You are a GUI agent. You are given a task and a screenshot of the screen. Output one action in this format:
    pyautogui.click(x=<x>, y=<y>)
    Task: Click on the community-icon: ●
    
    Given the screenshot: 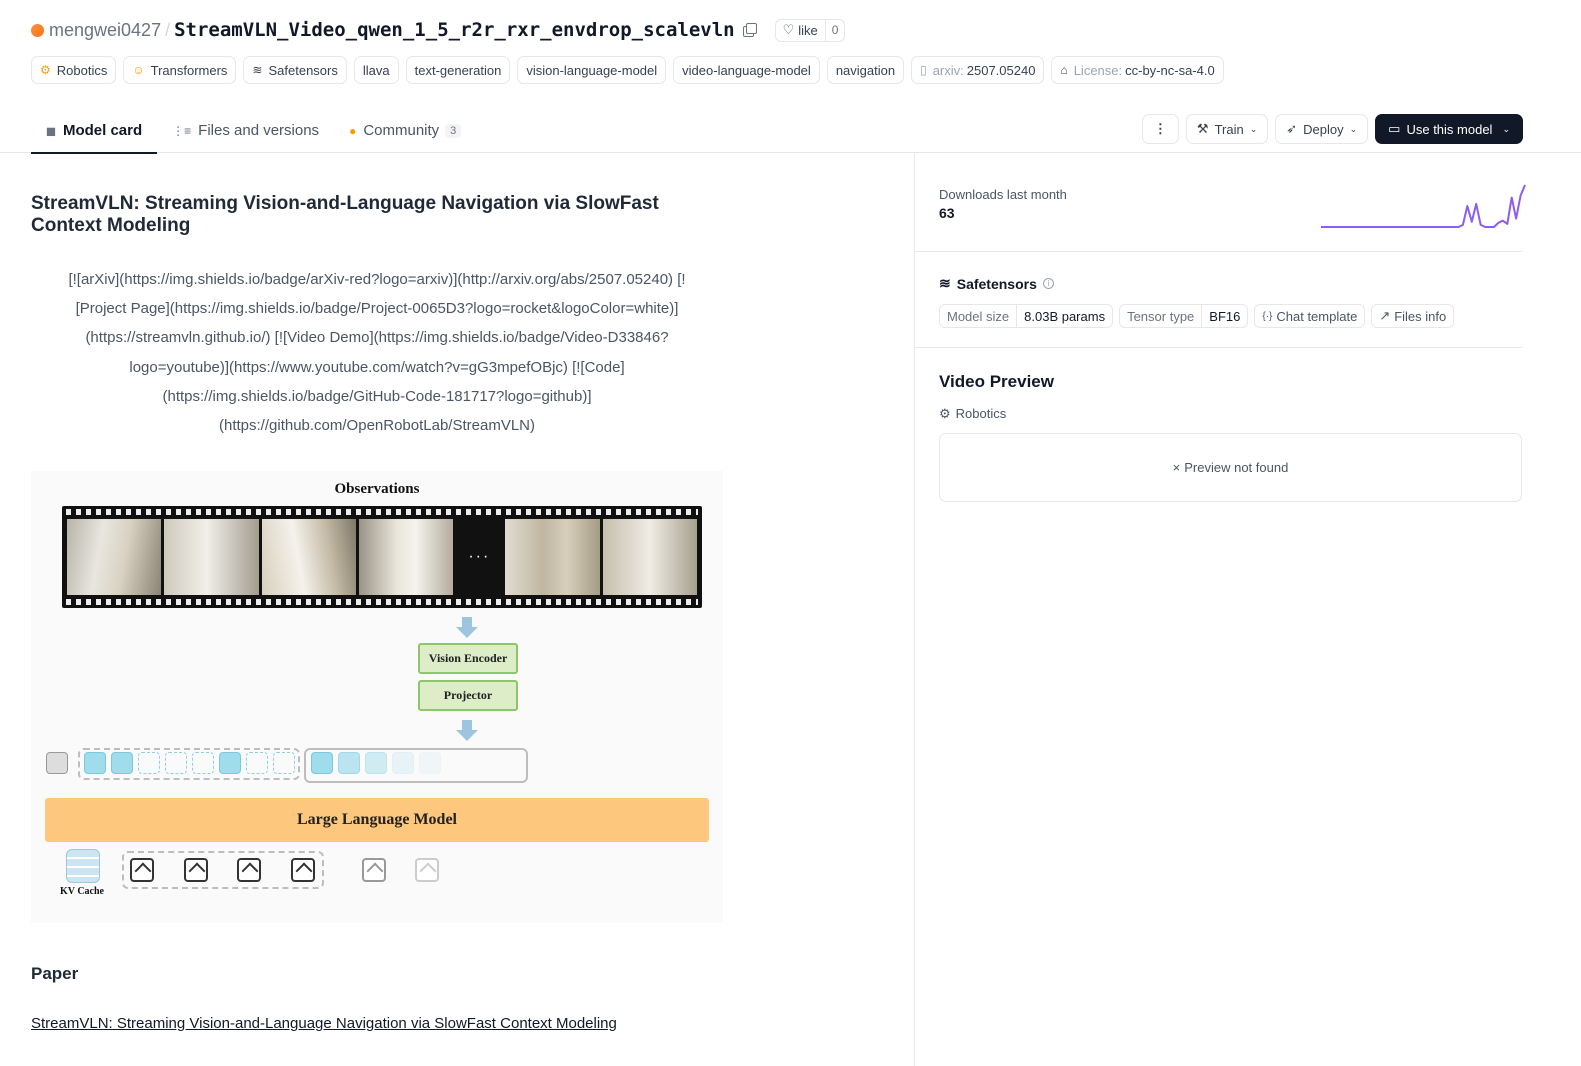 What is the action you would take?
    pyautogui.click(x=353, y=130)
    